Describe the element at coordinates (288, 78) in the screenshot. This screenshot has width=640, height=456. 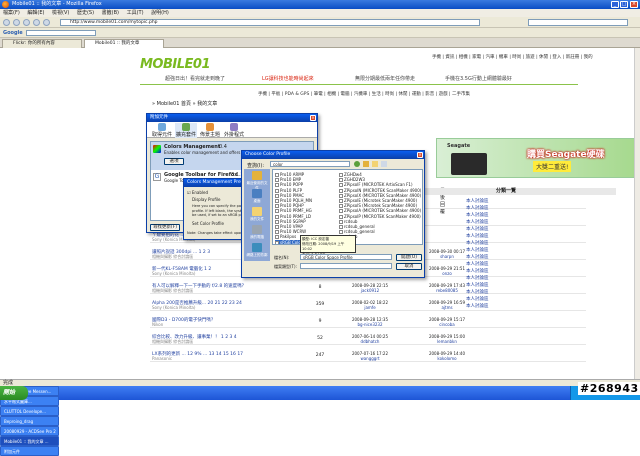
I see `slogan-2: LG讓科技也能時尚起來` at that location.